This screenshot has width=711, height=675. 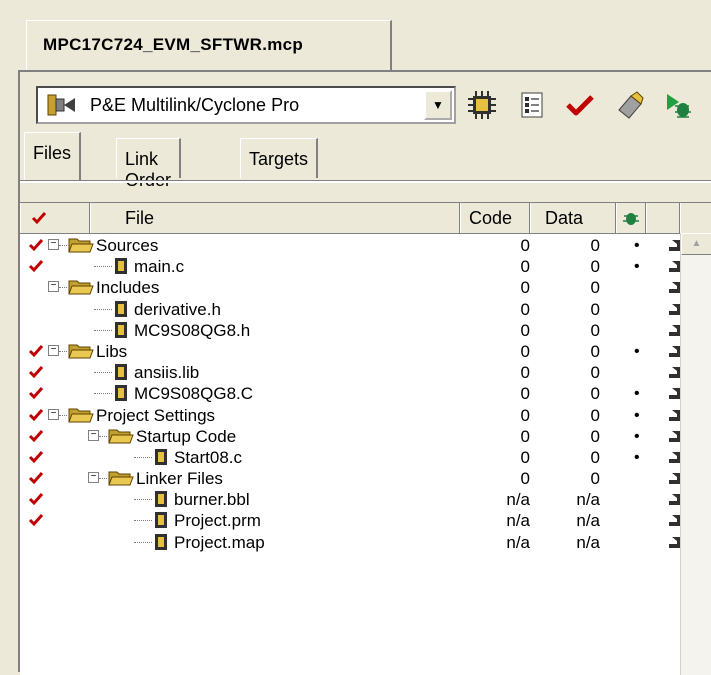 I want to click on check-syntax-button, so click(x=580, y=105).